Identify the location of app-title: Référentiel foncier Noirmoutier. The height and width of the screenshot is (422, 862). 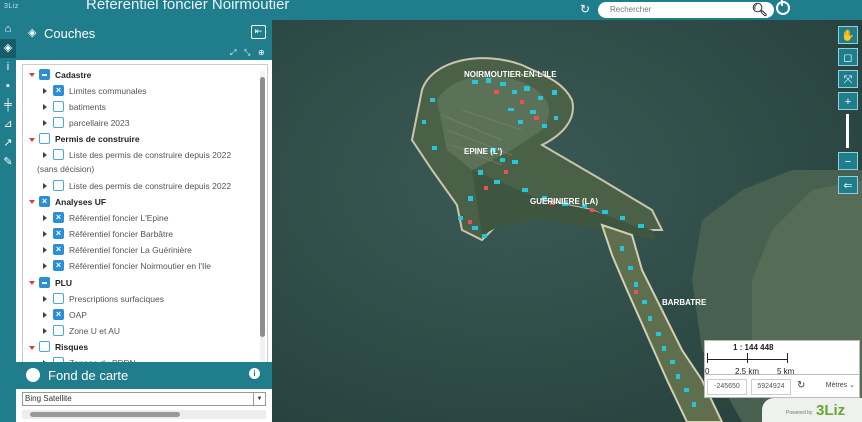
(188, 6).